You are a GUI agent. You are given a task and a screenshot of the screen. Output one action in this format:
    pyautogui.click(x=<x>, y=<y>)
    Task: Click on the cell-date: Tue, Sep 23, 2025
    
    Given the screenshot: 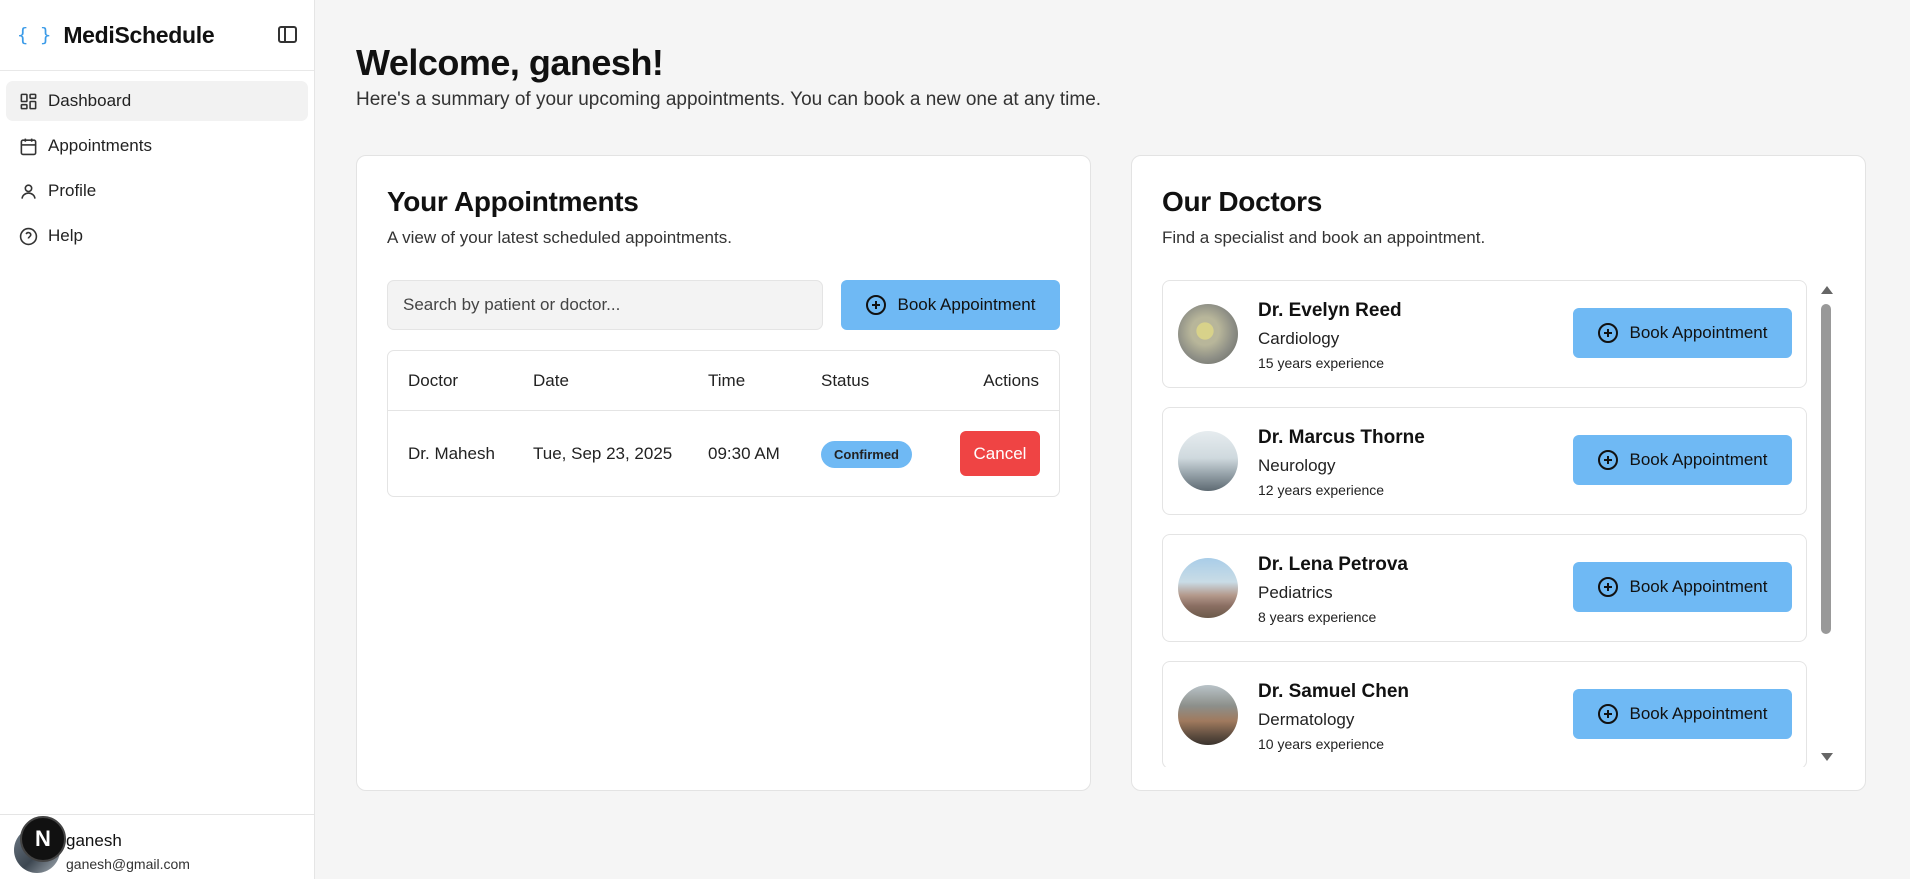 What is the action you would take?
    pyautogui.click(x=603, y=453)
    